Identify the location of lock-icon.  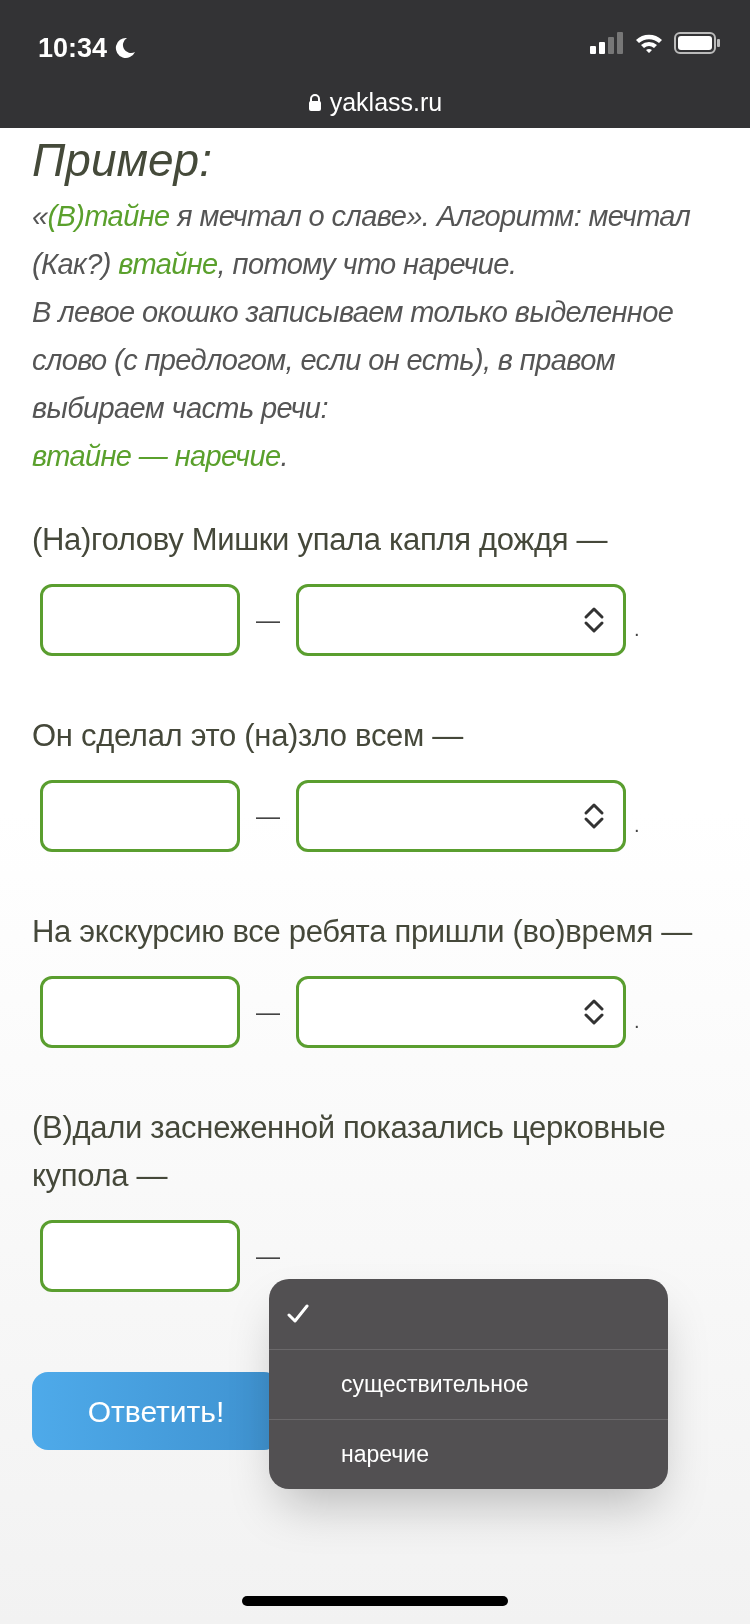
(314, 103).